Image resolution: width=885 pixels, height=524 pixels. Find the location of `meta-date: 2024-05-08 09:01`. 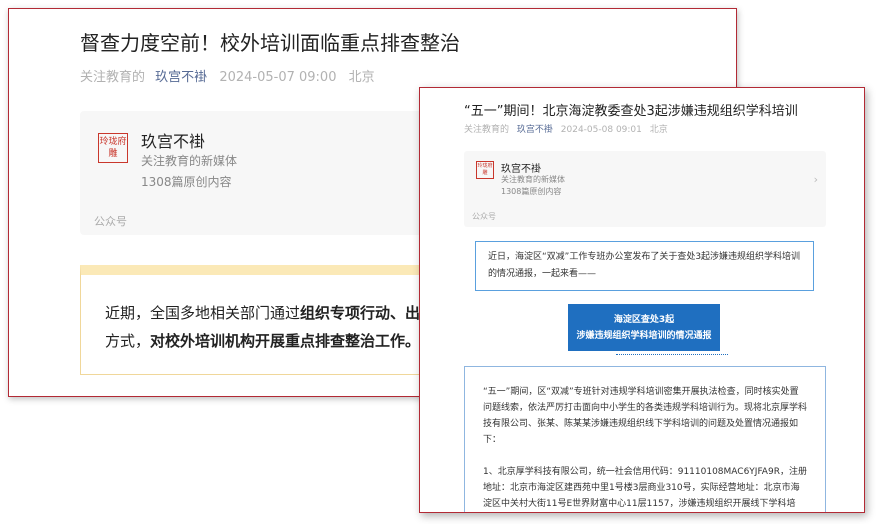

meta-date: 2024-05-08 09:01 is located at coordinates (601, 130).